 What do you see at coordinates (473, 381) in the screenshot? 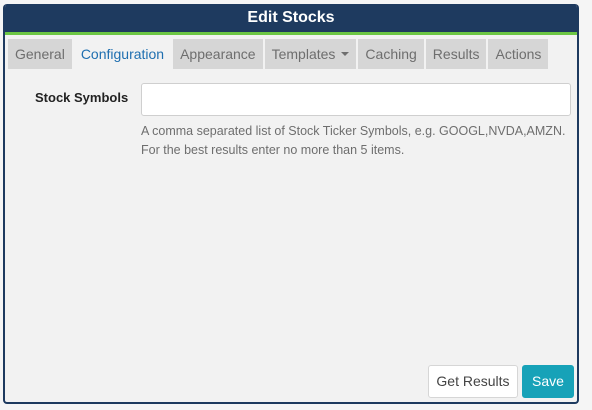
I see `get-results-button: Get Results` at bounding box center [473, 381].